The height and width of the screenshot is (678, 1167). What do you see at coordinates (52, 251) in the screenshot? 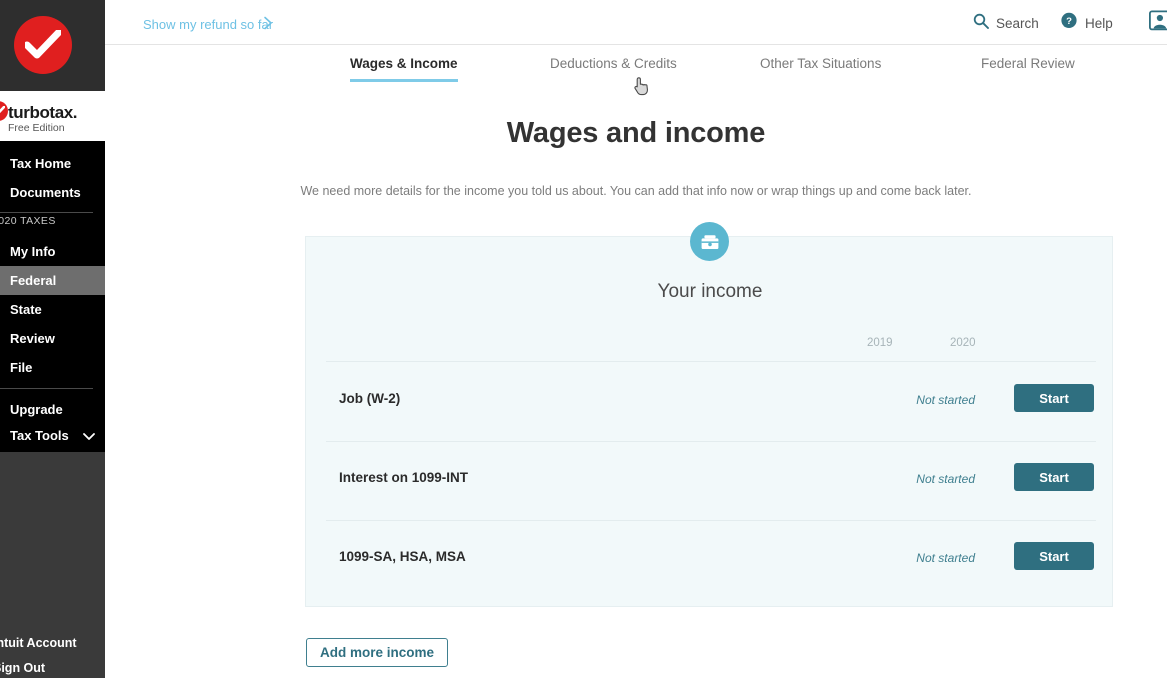
I see `sidebar-item-my-info: My Info` at bounding box center [52, 251].